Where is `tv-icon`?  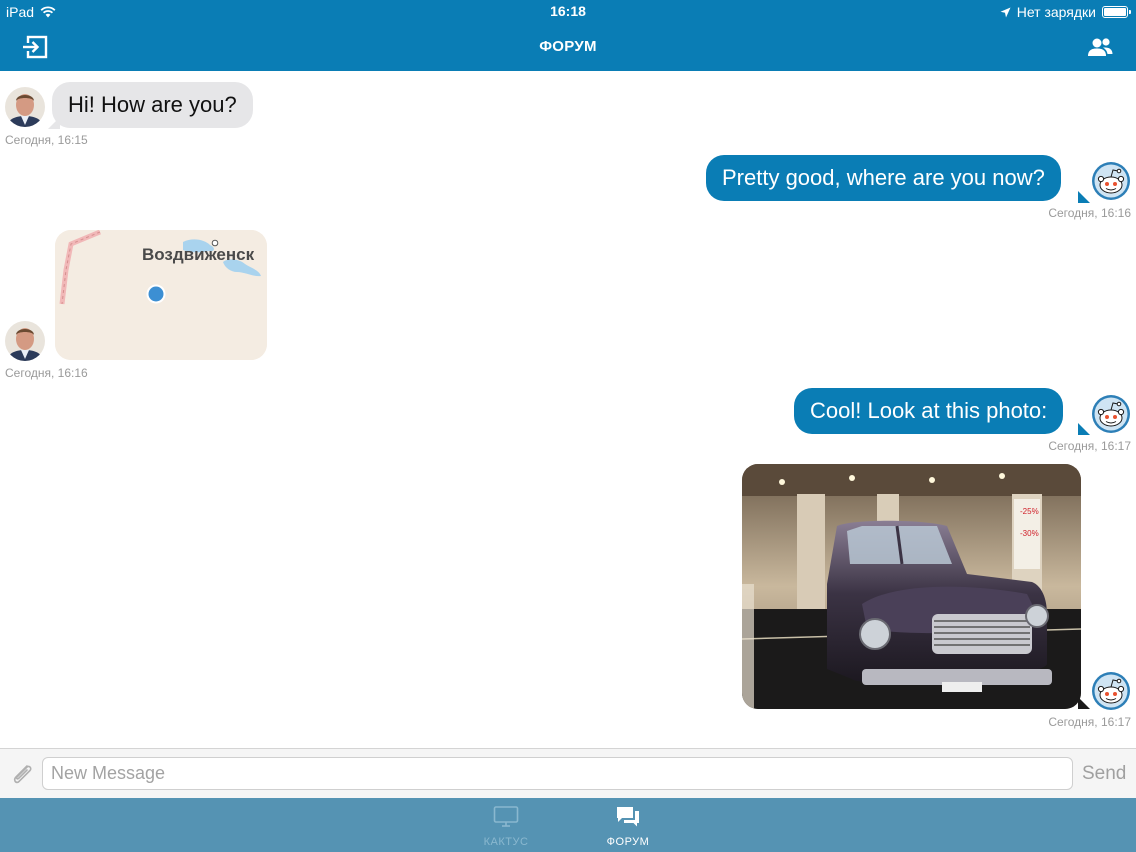
tv-icon is located at coordinates (506, 816).